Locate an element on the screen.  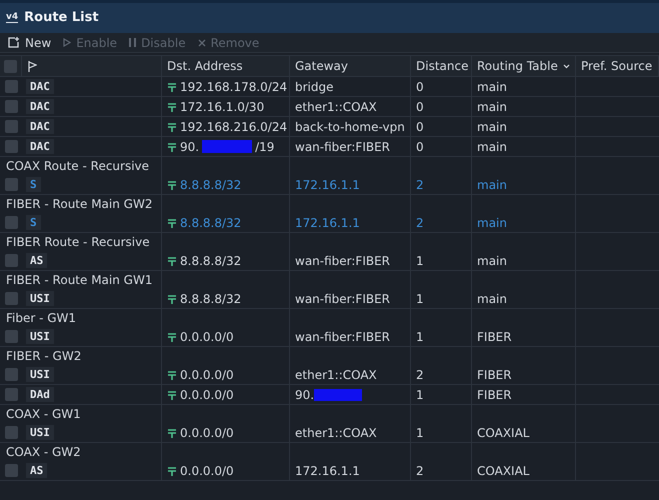
new-button: New is located at coordinates (30, 43).